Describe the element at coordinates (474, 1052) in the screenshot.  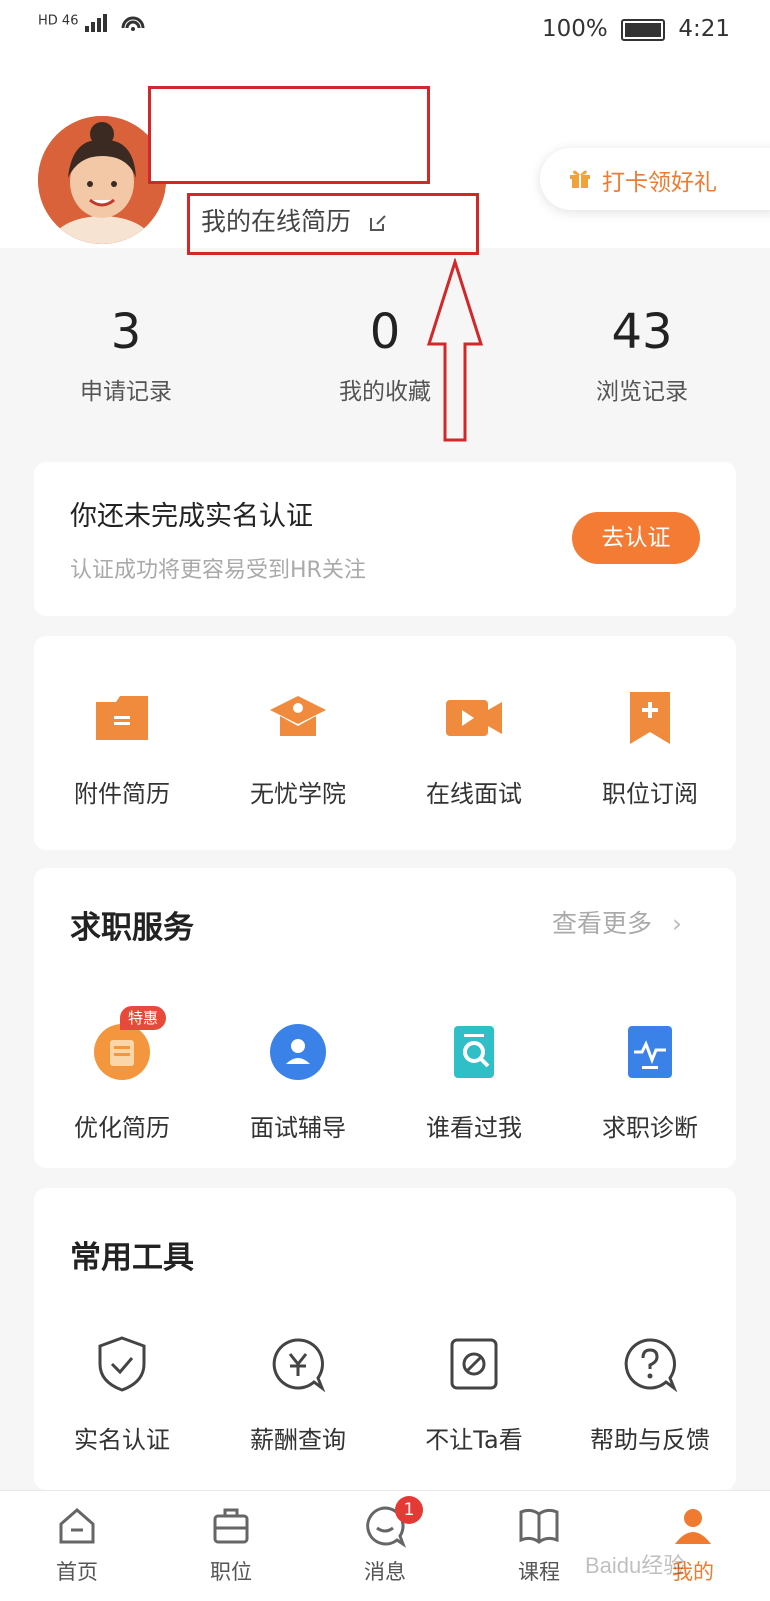
I see `search-doc-icon` at that location.